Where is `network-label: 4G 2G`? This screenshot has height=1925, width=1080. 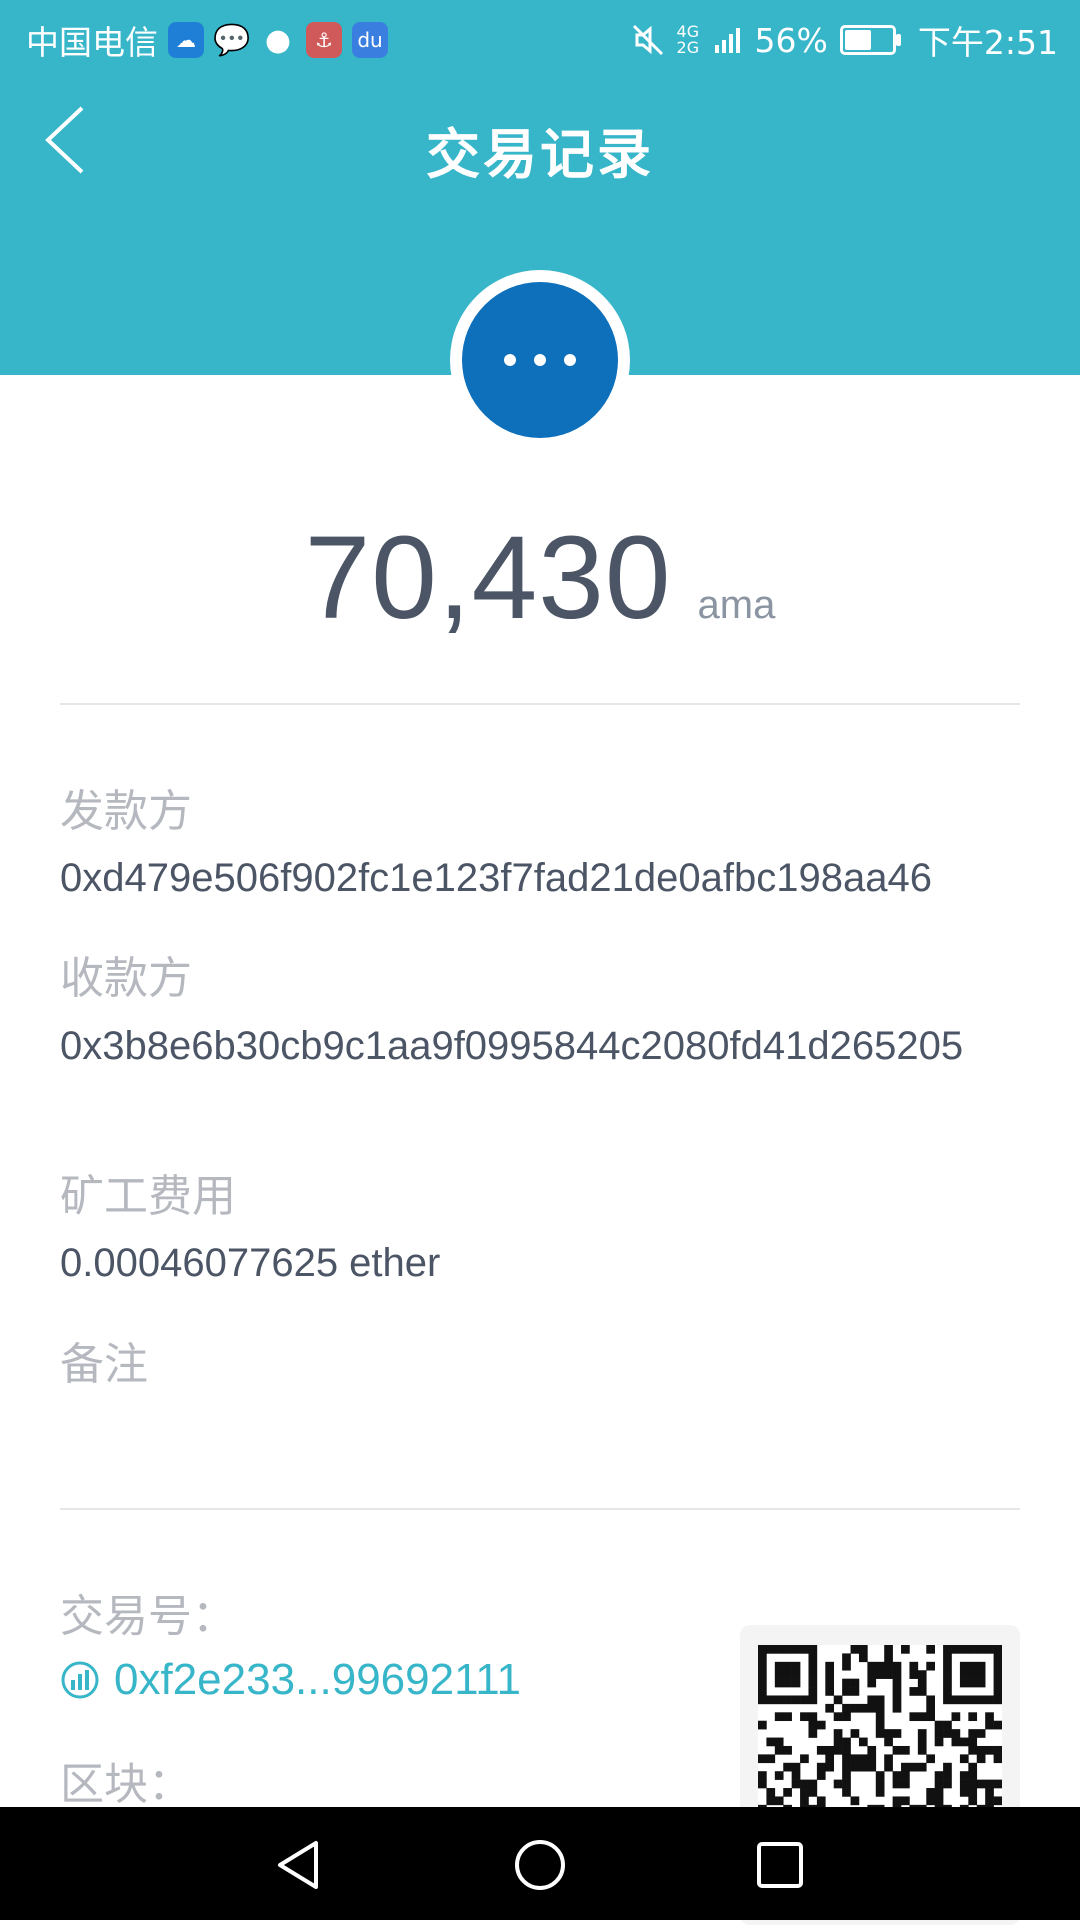
network-label: 4G 2G is located at coordinates (688, 39).